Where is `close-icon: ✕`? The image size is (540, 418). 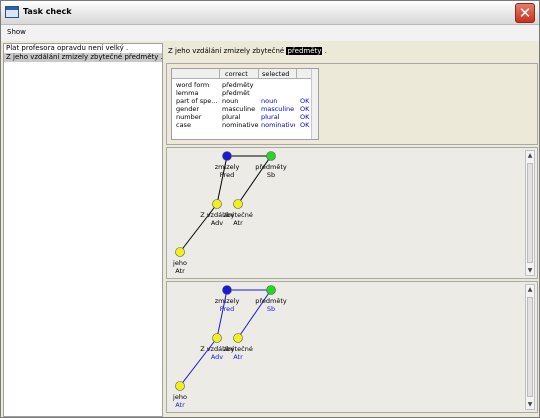
close-icon: ✕ is located at coordinates (525, 13).